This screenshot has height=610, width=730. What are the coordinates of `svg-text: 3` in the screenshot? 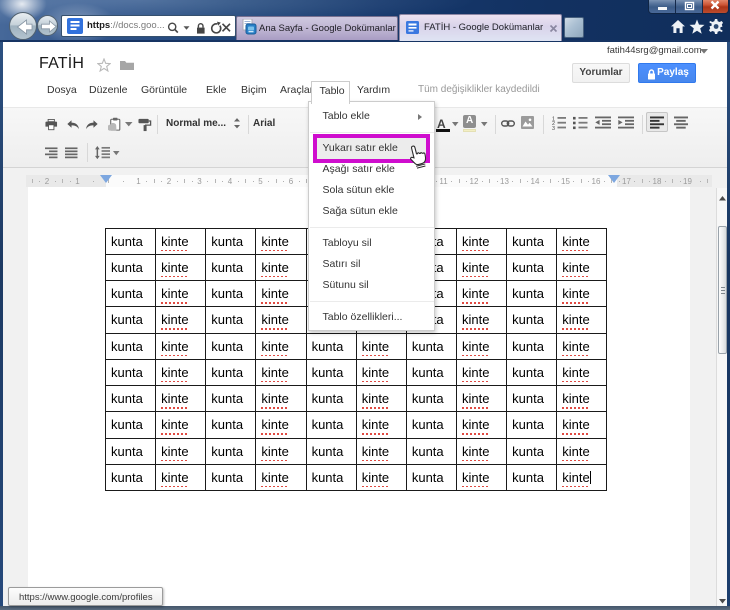 It's located at (553, 128).